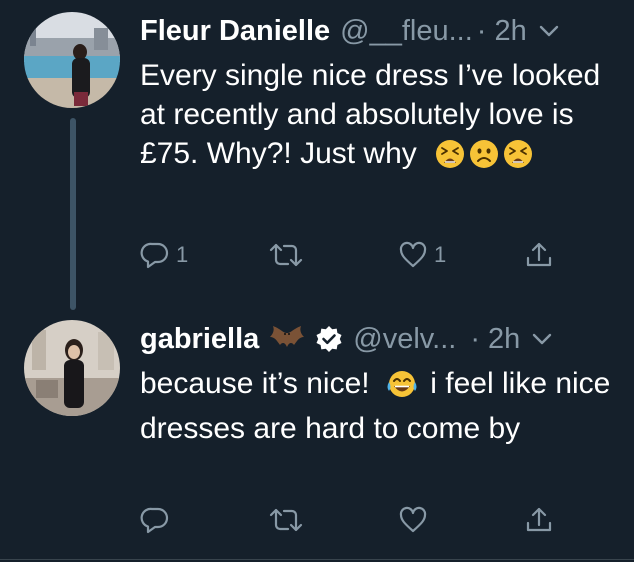  I want to click on bat-icon, so click(287, 339).